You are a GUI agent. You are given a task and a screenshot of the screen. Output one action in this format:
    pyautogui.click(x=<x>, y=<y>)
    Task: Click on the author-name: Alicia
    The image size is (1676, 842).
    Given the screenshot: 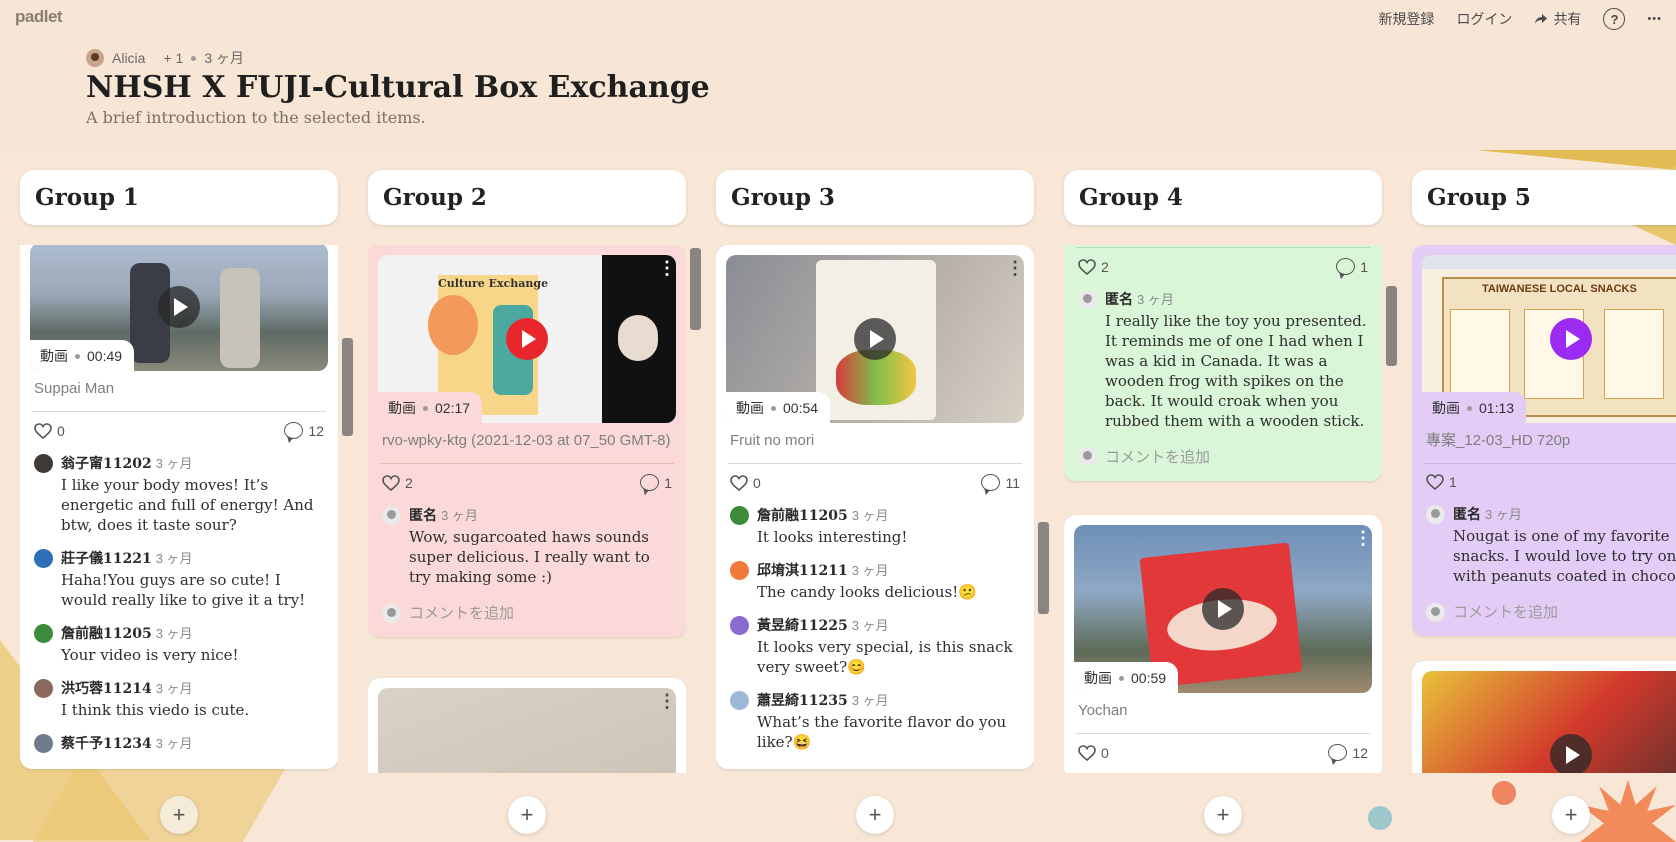 What is the action you would take?
    pyautogui.click(x=128, y=58)
    